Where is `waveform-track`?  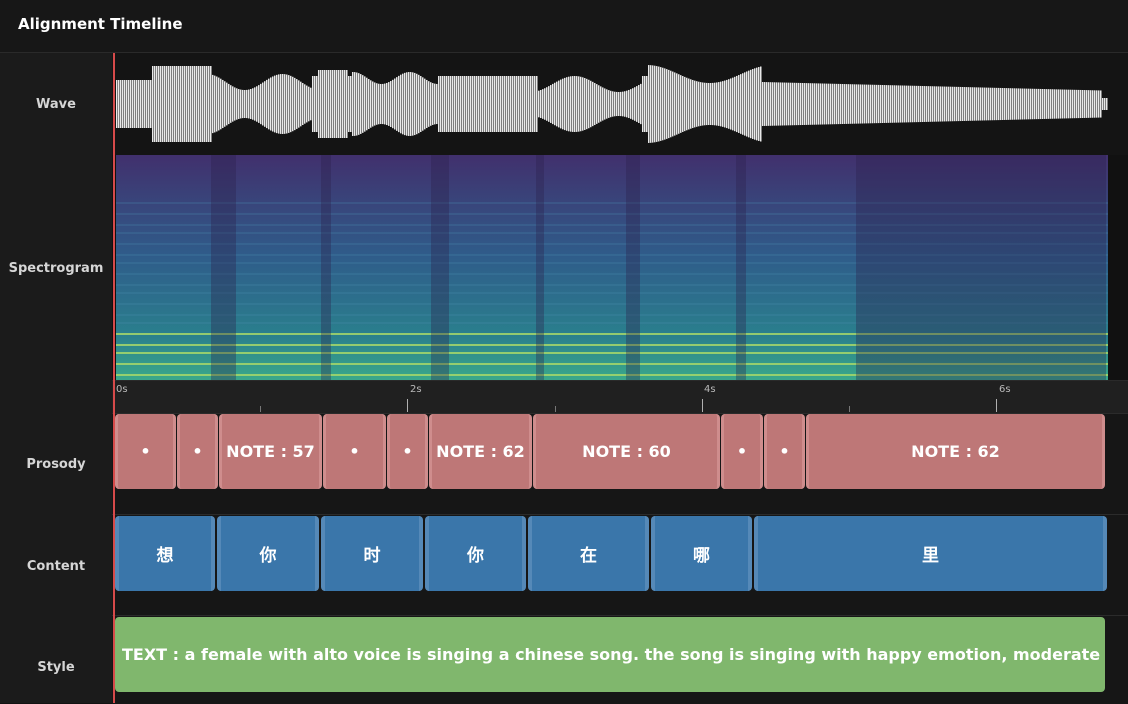 waveform-track is located at coordinates (620, 104).